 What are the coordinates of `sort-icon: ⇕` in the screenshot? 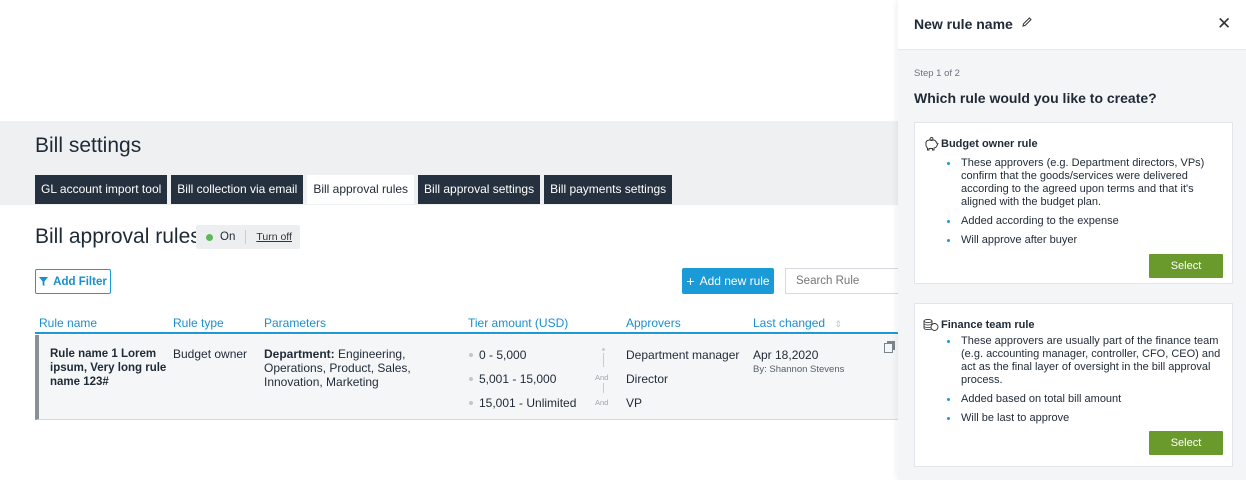 It's located at (838, 324).